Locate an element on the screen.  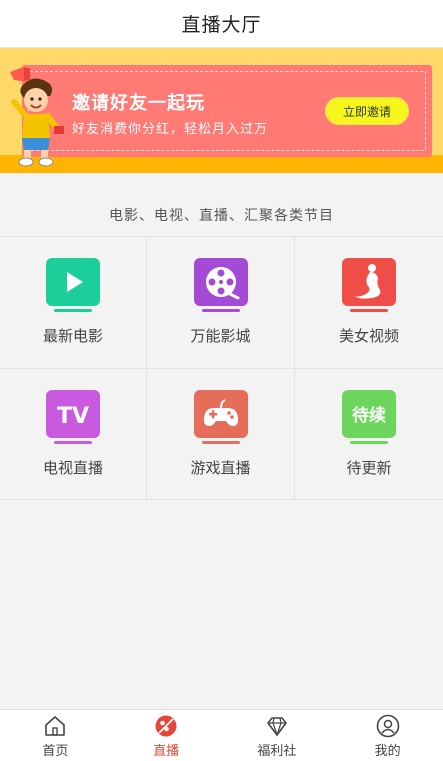
tab-home: 首页 is located at coordinates (55, 735).